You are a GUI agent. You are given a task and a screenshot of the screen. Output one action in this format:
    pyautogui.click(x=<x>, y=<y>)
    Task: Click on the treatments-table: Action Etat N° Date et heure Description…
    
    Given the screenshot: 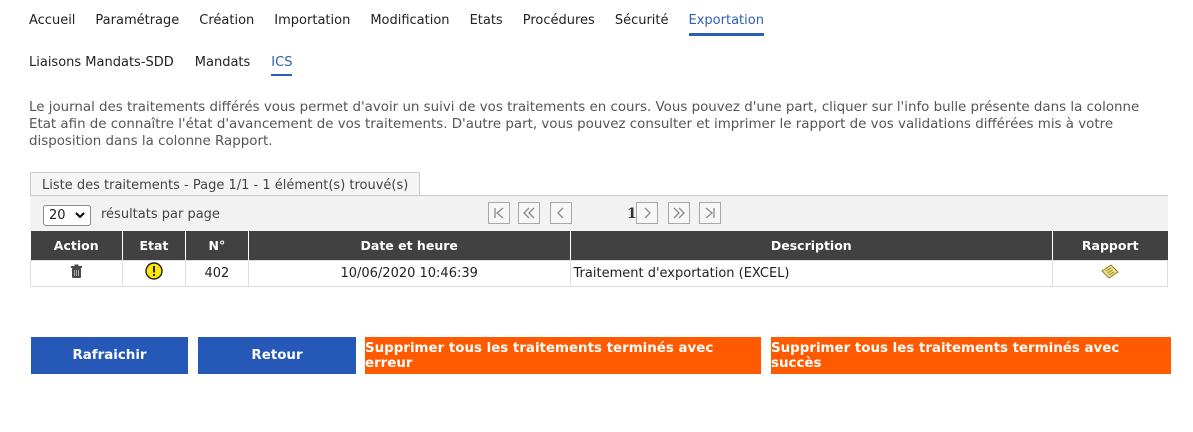 What is the action you would take?
    pyautogui.click(x=599, y=259)
    